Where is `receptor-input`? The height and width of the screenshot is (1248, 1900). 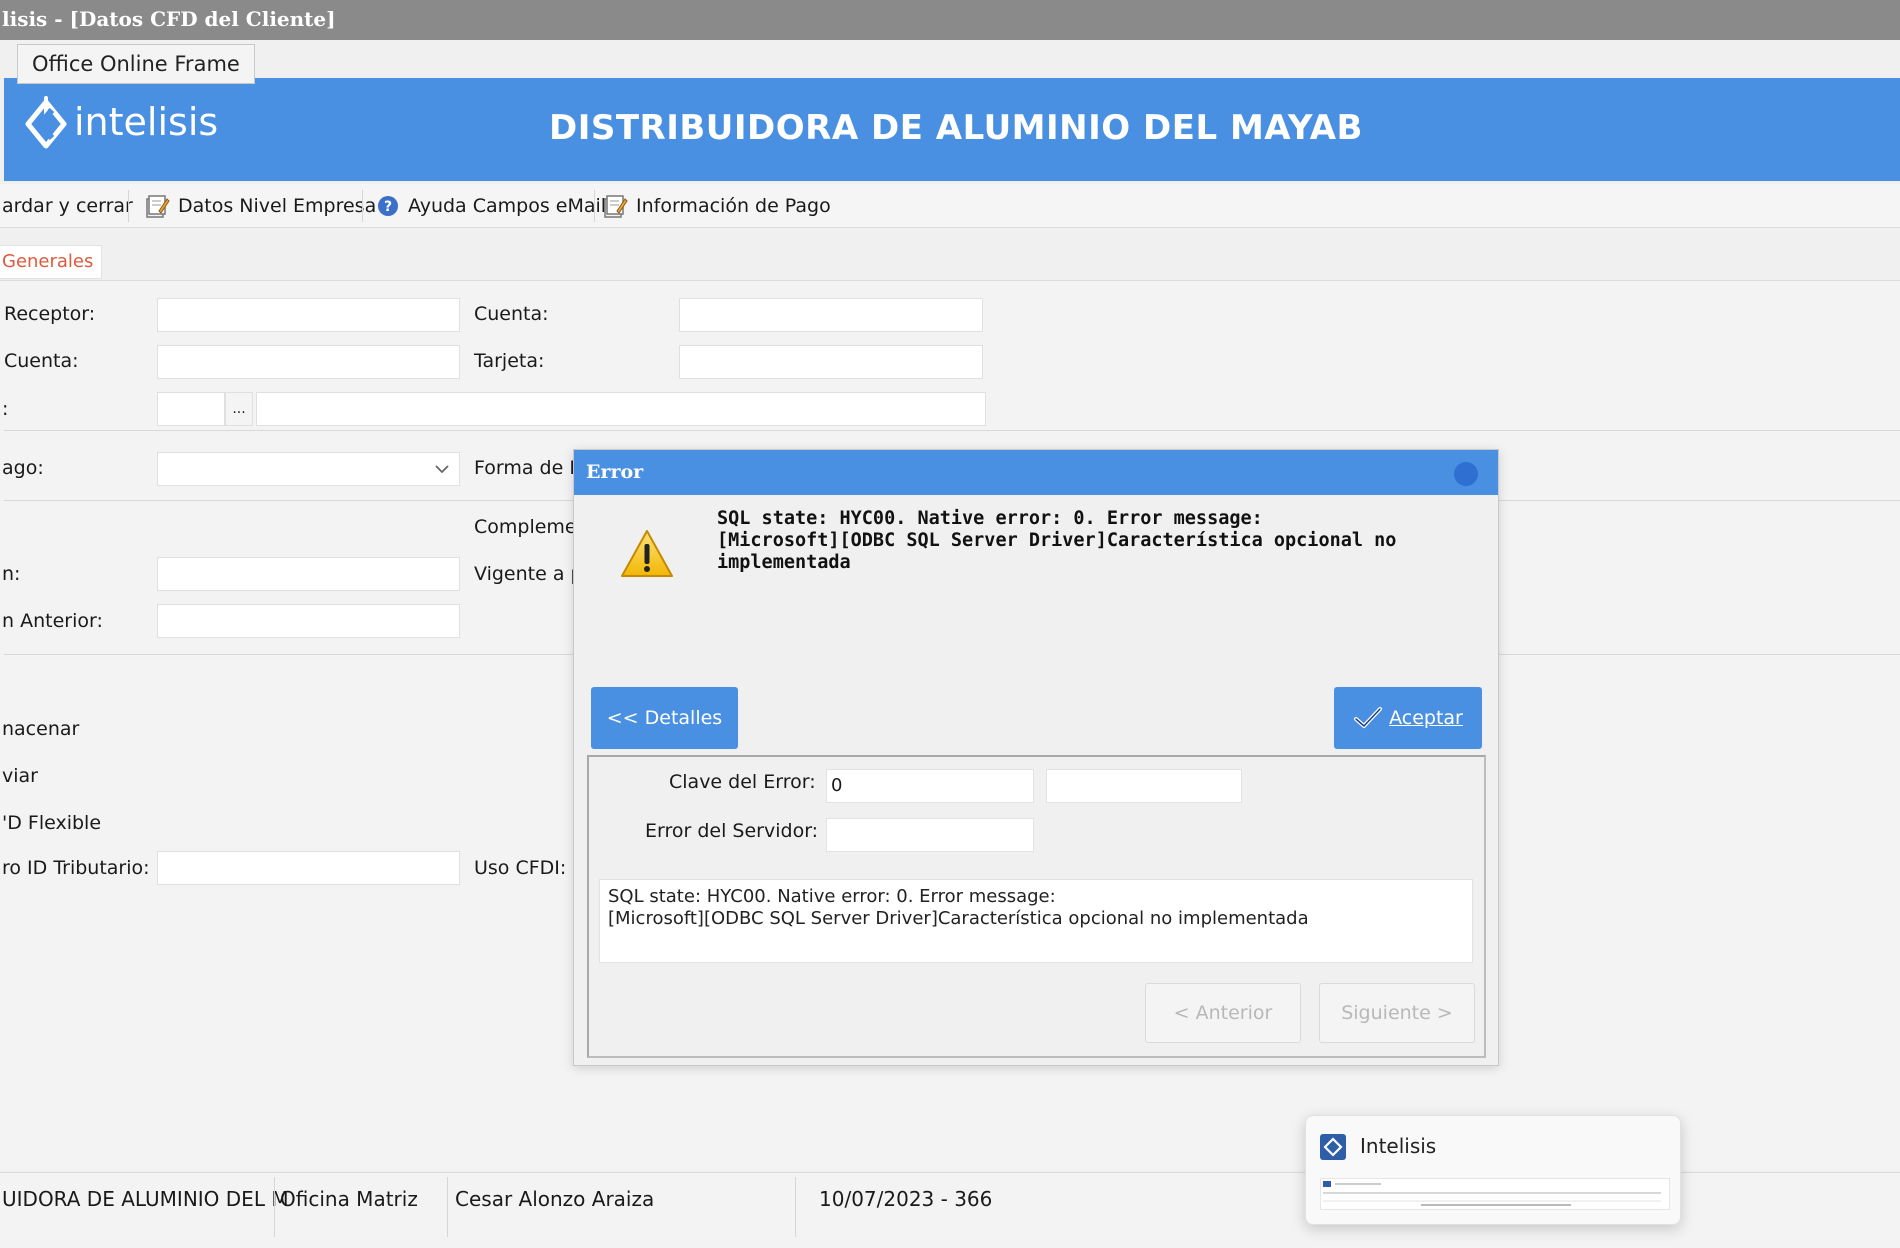
receptor-input is located at coordinates (308, 315).